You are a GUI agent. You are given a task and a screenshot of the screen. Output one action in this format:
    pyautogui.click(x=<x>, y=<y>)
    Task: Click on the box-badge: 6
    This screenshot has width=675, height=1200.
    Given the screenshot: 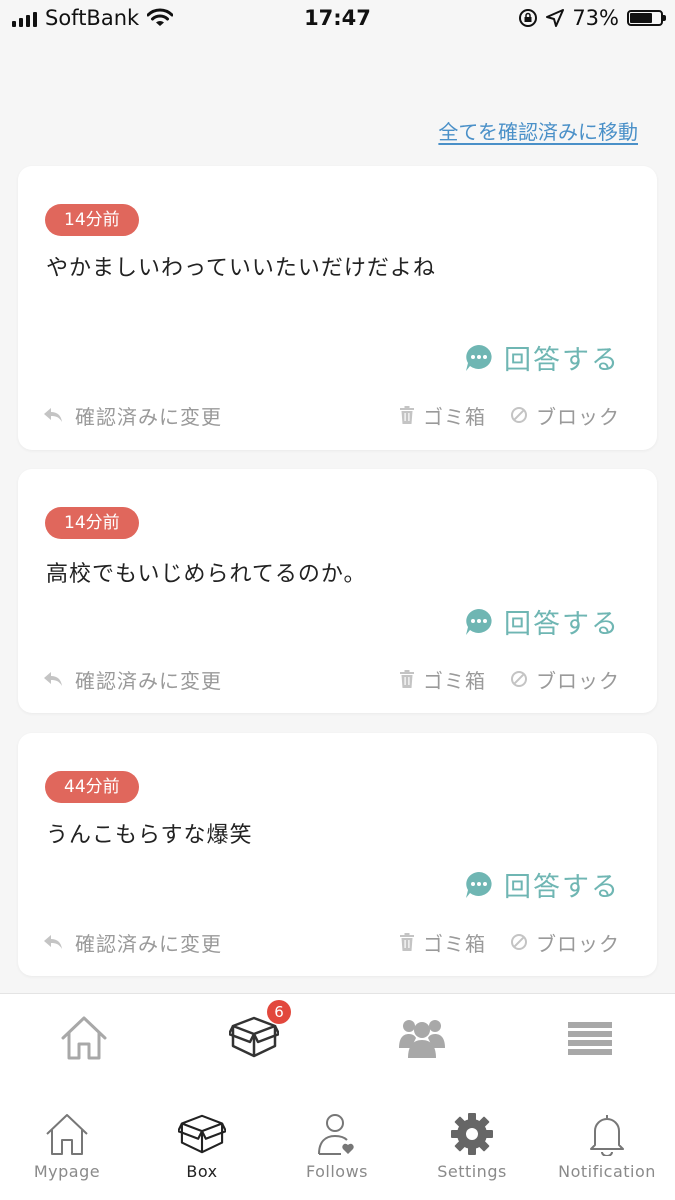 What is the action you would take?
    pyautogui.click(x=279, y=1012)
    